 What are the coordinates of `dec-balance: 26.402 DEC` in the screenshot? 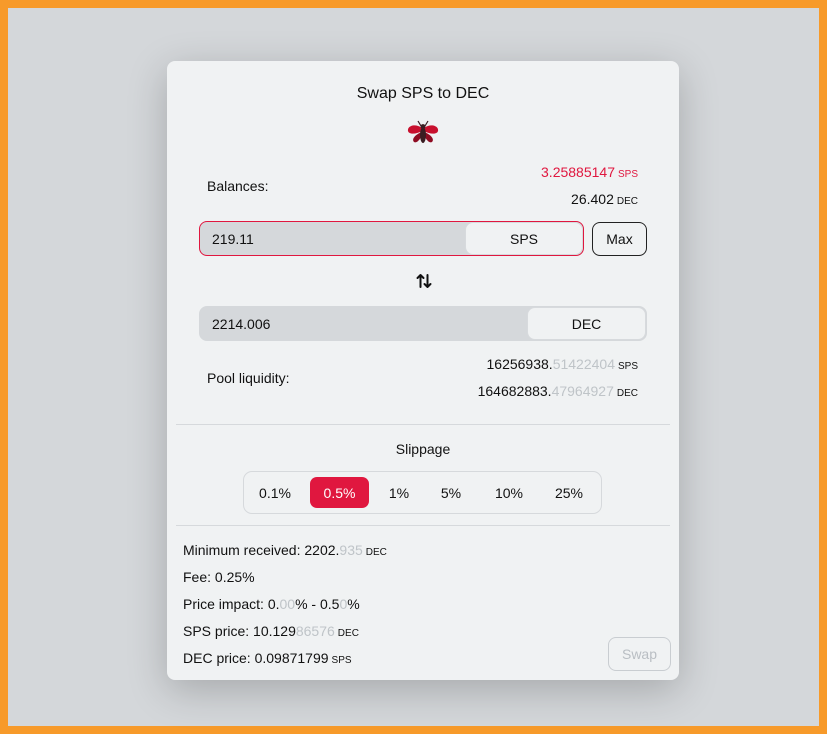 It's located at (604, 199).